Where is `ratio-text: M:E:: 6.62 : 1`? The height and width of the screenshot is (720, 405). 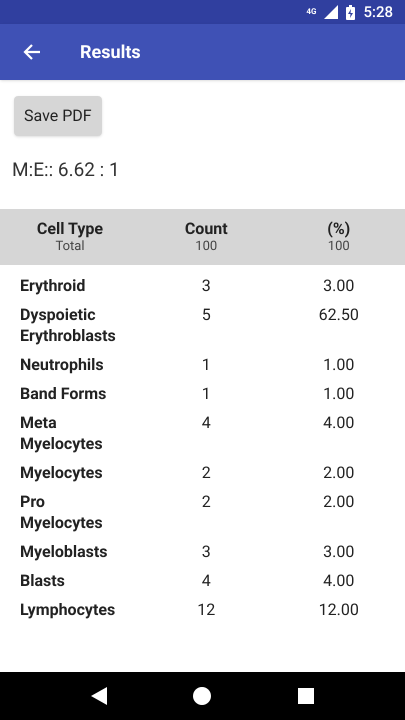 ratio-text: M:E:: 6.62 : 1 is located at coordinates (66, 170).